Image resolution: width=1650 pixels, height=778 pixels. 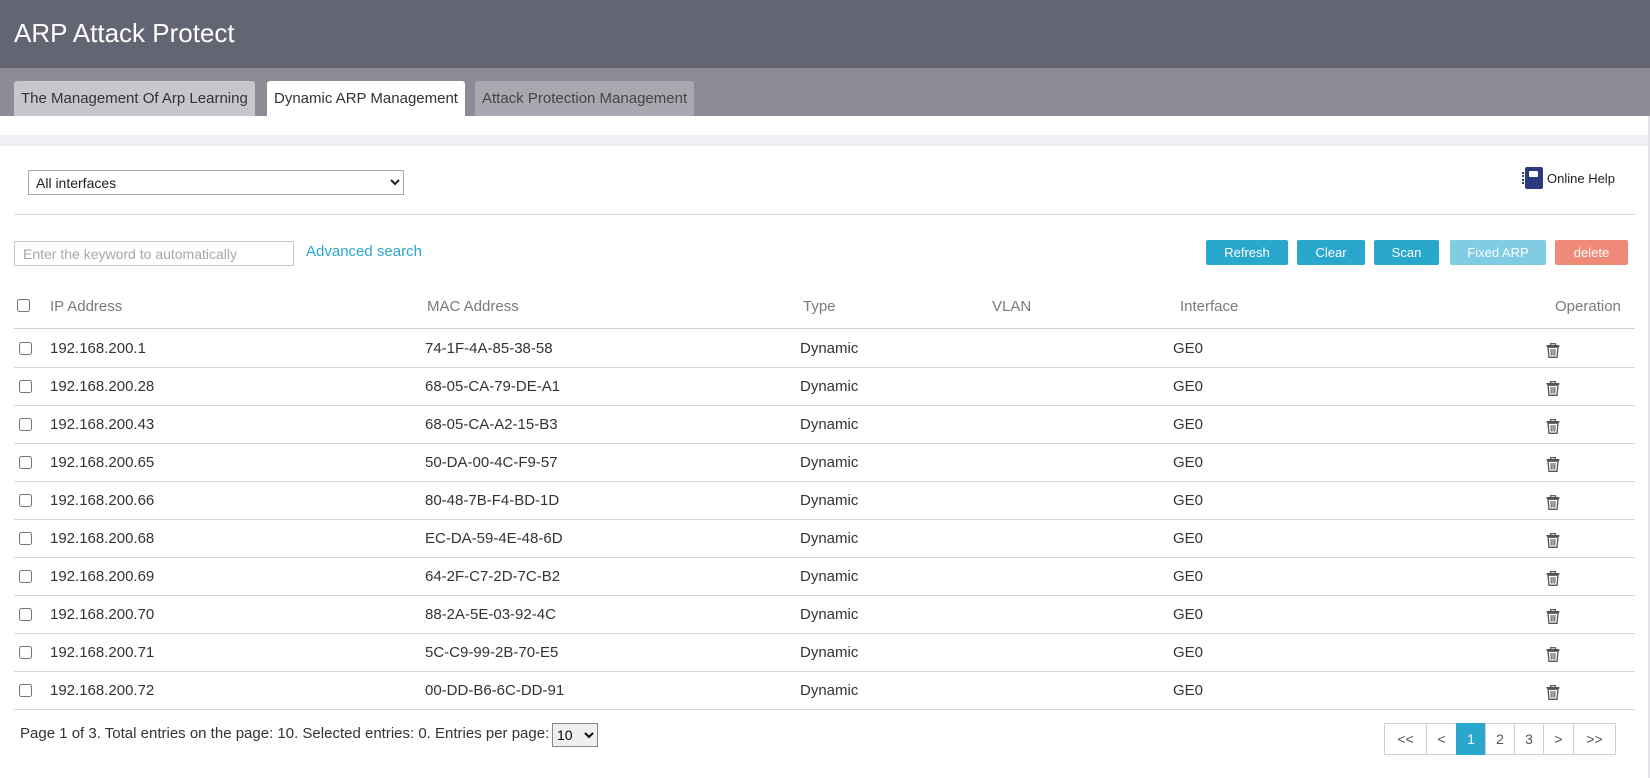 I want to click on table-row: 192.168.200.1 74-1F-4A-85-38-58 Dynamic GE0, so click(x=824, y=349).